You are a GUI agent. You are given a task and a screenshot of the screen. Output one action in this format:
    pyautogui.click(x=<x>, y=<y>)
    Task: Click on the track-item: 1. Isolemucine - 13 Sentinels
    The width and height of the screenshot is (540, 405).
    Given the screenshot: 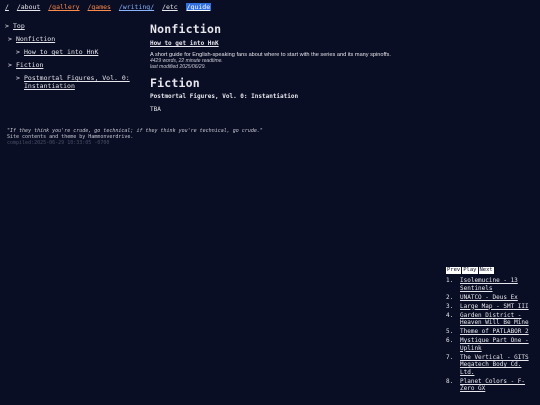 What is the action you would take?
    pyautogui.click(x=492, y=284)
    